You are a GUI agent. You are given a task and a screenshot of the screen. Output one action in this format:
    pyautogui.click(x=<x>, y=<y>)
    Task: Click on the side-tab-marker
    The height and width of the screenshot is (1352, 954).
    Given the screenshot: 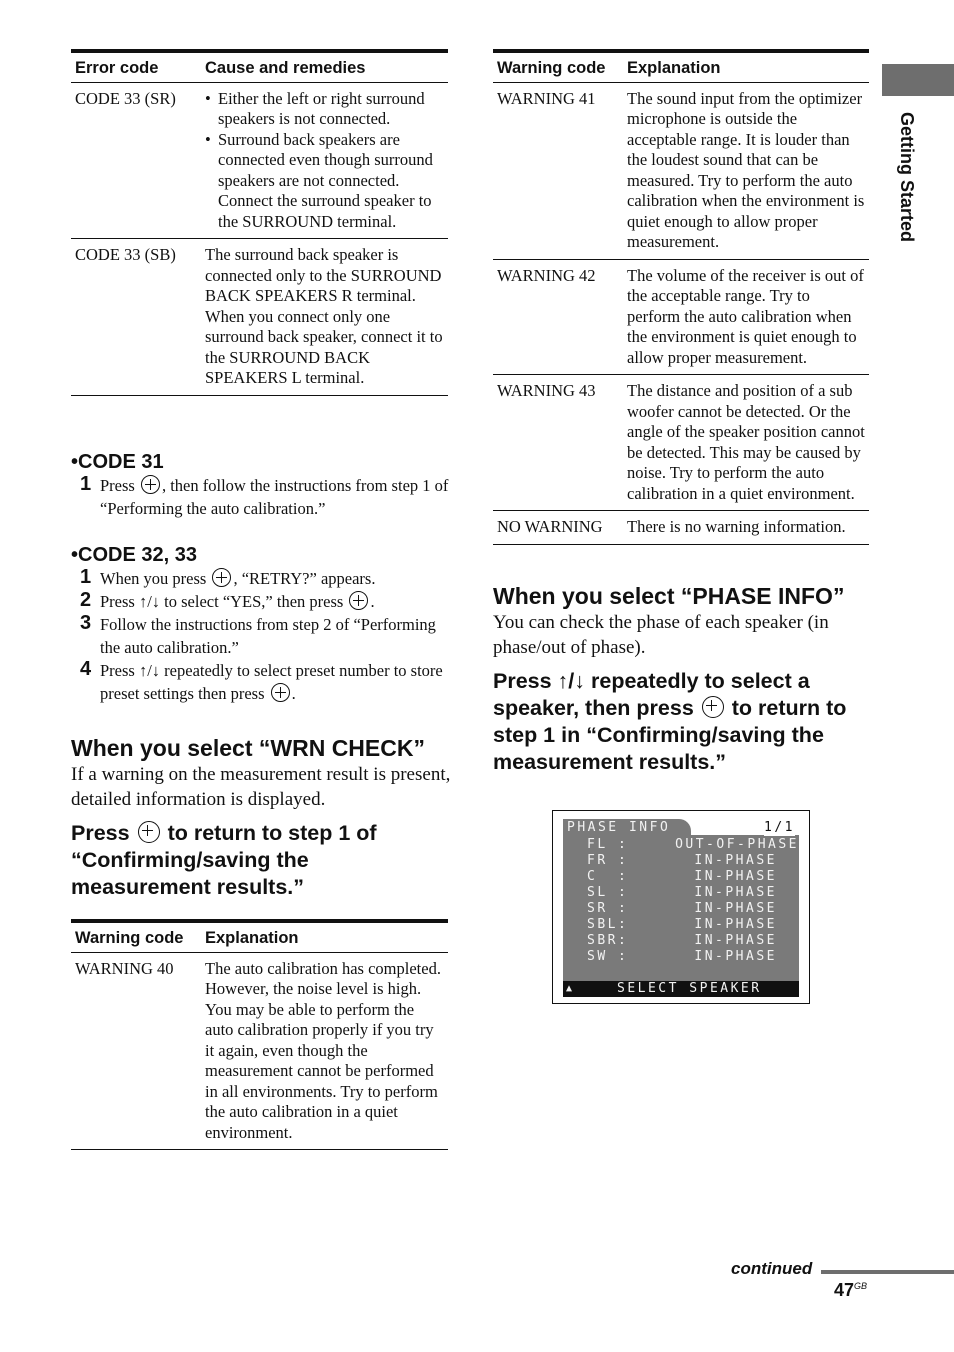 What is the action you would take?
    pyautogui.click(x=918, y=80)
    